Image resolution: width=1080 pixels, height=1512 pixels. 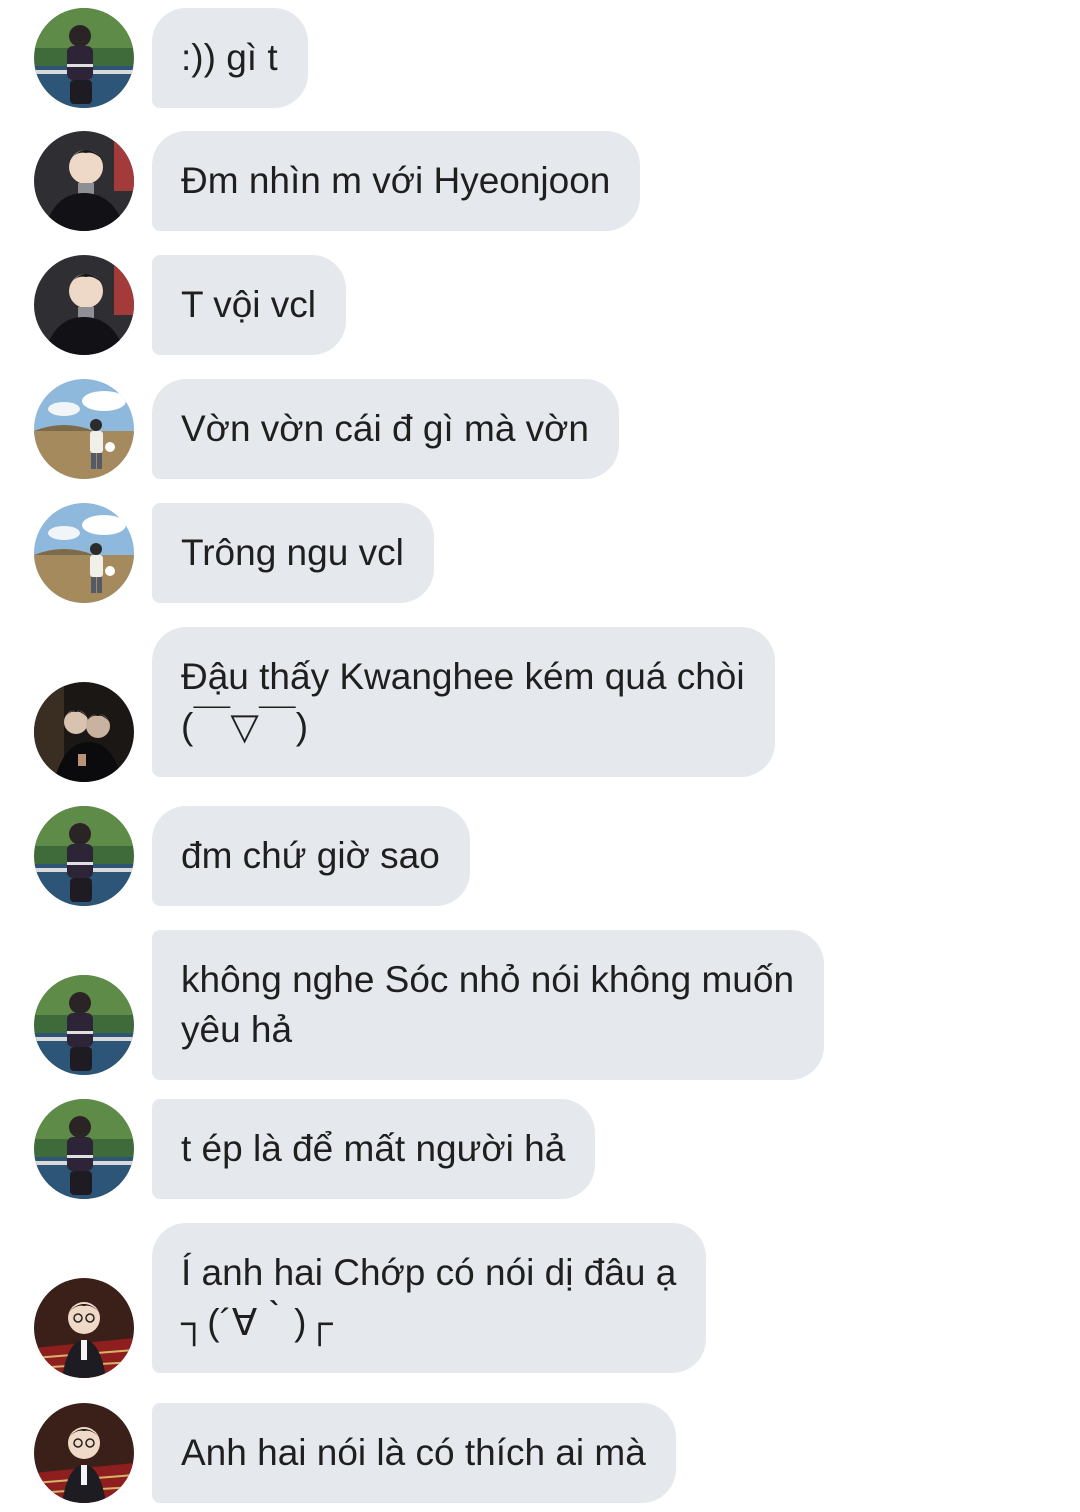 I want to click on message-bubble: Đm nhìn m với Hyeonjoon, so click(x=396, y=181).